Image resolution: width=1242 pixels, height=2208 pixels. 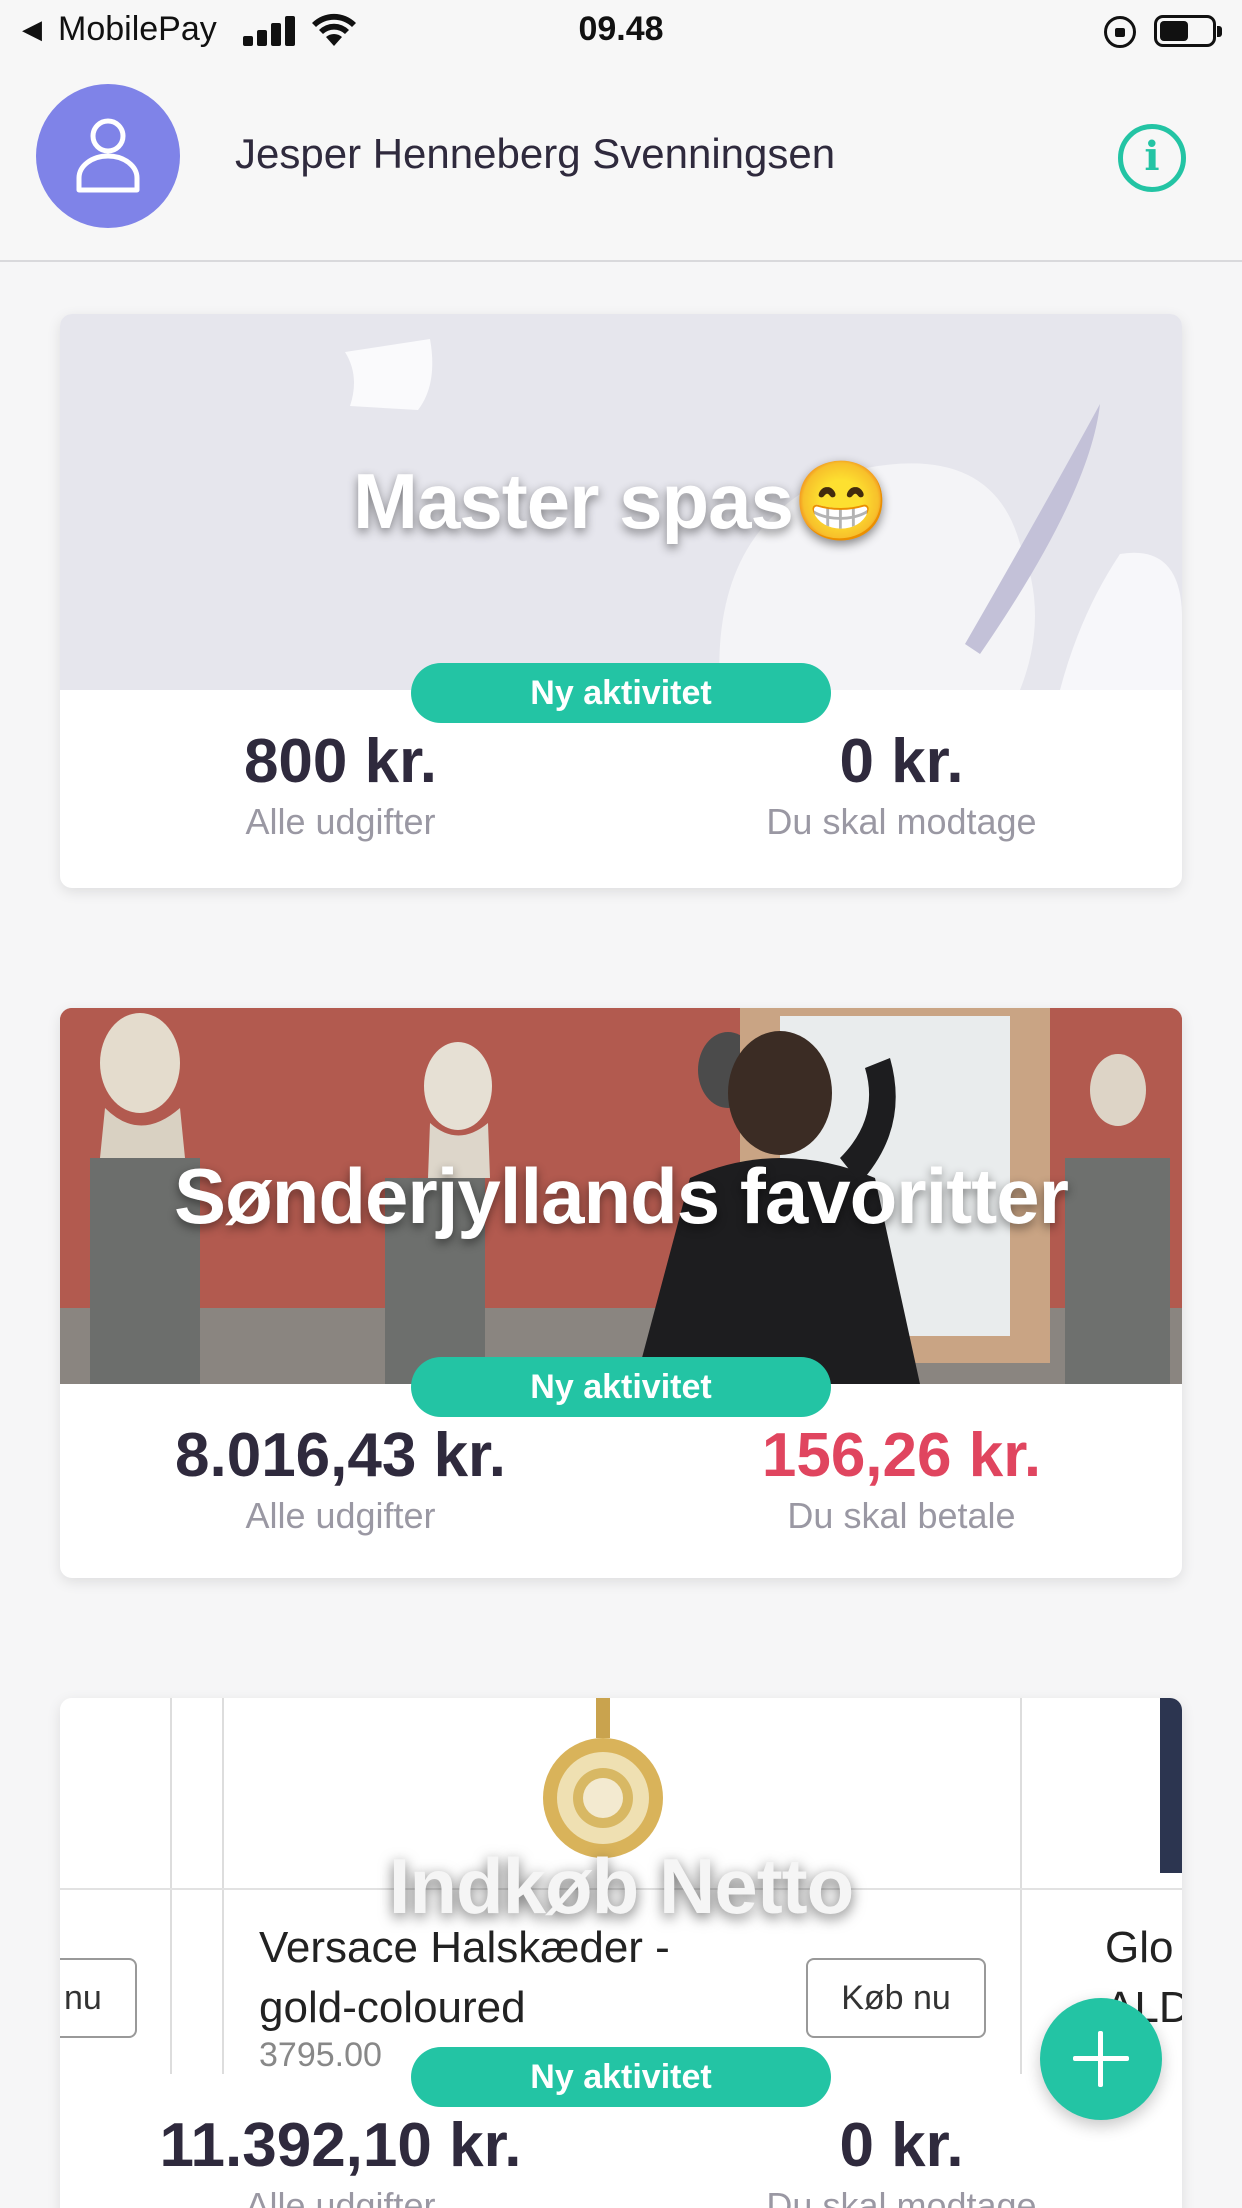 I want to click on profile-header: Jesper Henneberg Svenningsen i, so click(x=621, y=162).